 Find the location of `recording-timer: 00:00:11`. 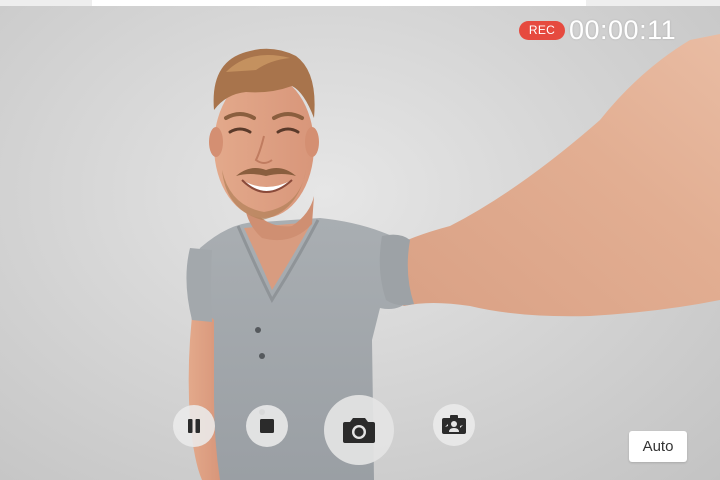

recording-timer: 00:00:11 is located at coordinates (623, 30).